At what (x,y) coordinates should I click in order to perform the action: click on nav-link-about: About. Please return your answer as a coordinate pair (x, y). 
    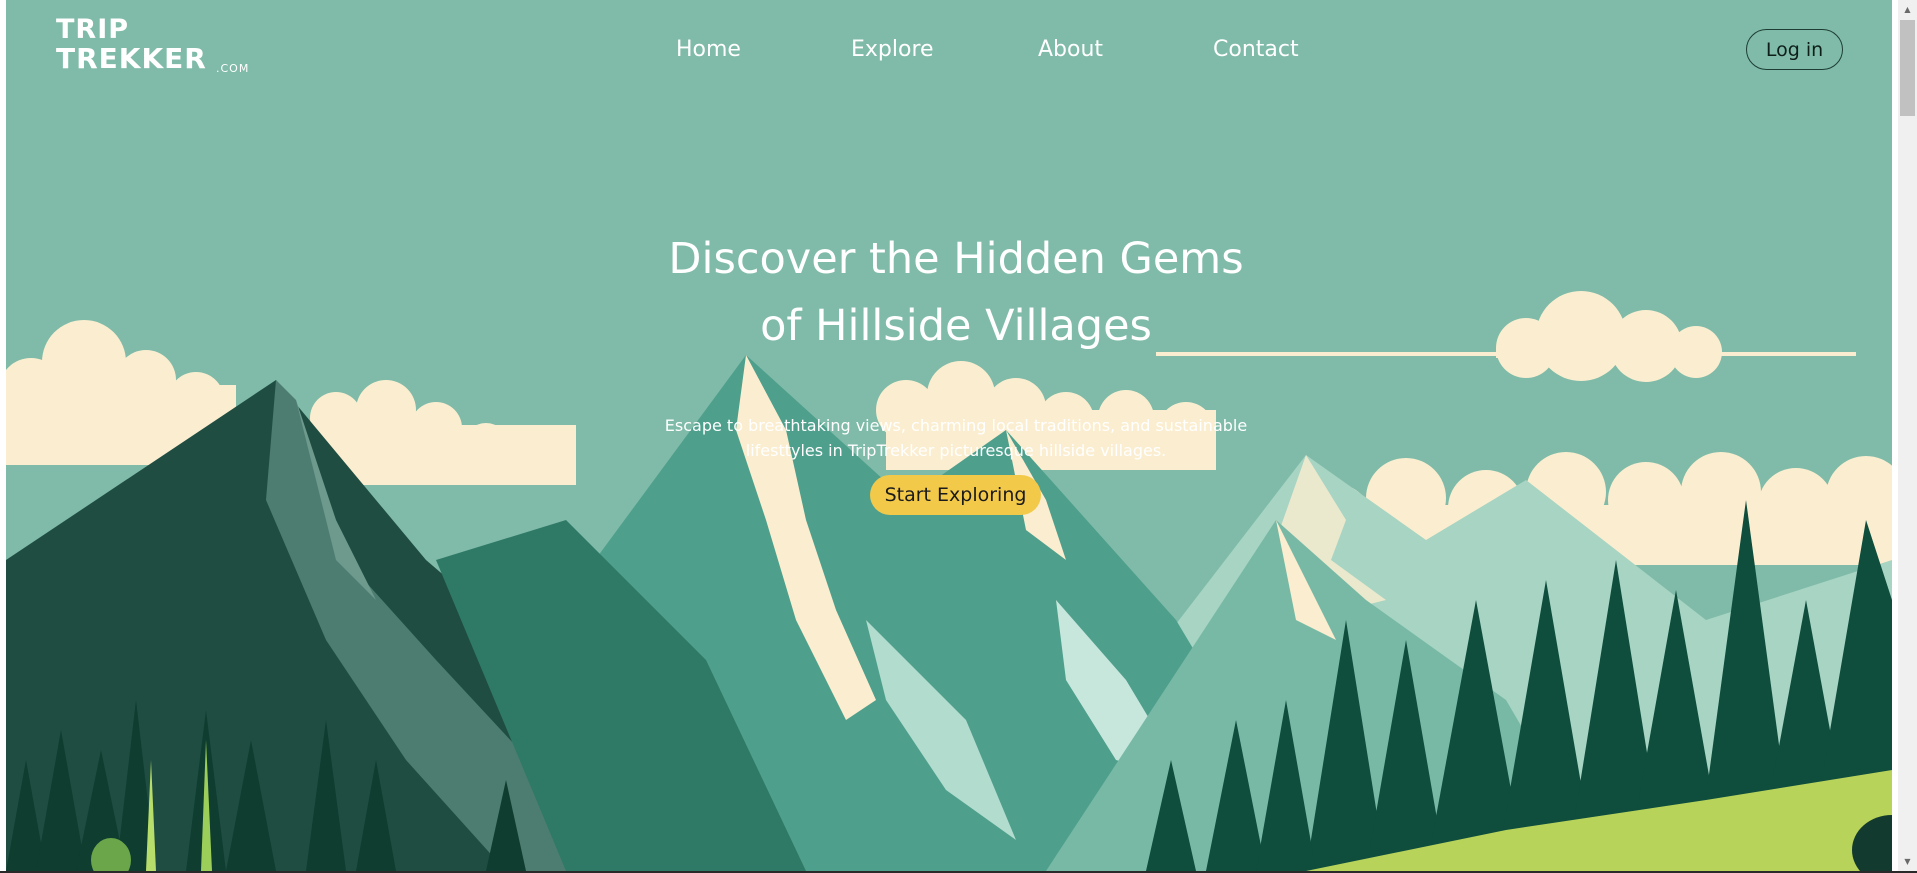
    Looking at the image, I should click on (1070, 50).